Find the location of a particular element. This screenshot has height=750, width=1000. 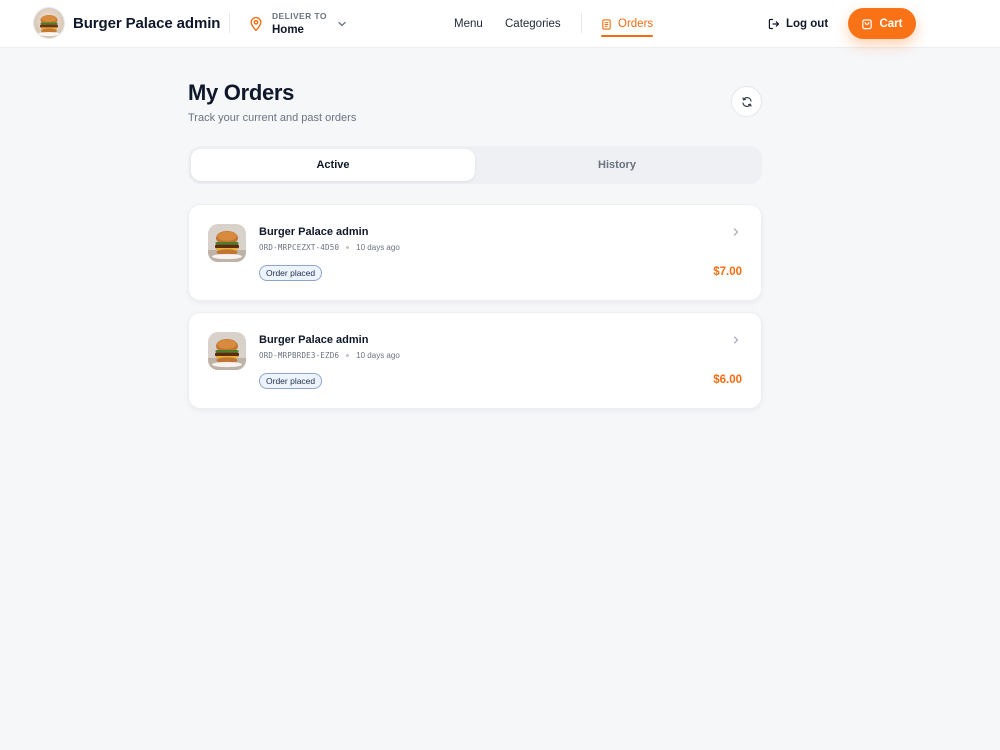

deliver-to-selector: DELIVER TO Home is located at coordinates (297, 24).